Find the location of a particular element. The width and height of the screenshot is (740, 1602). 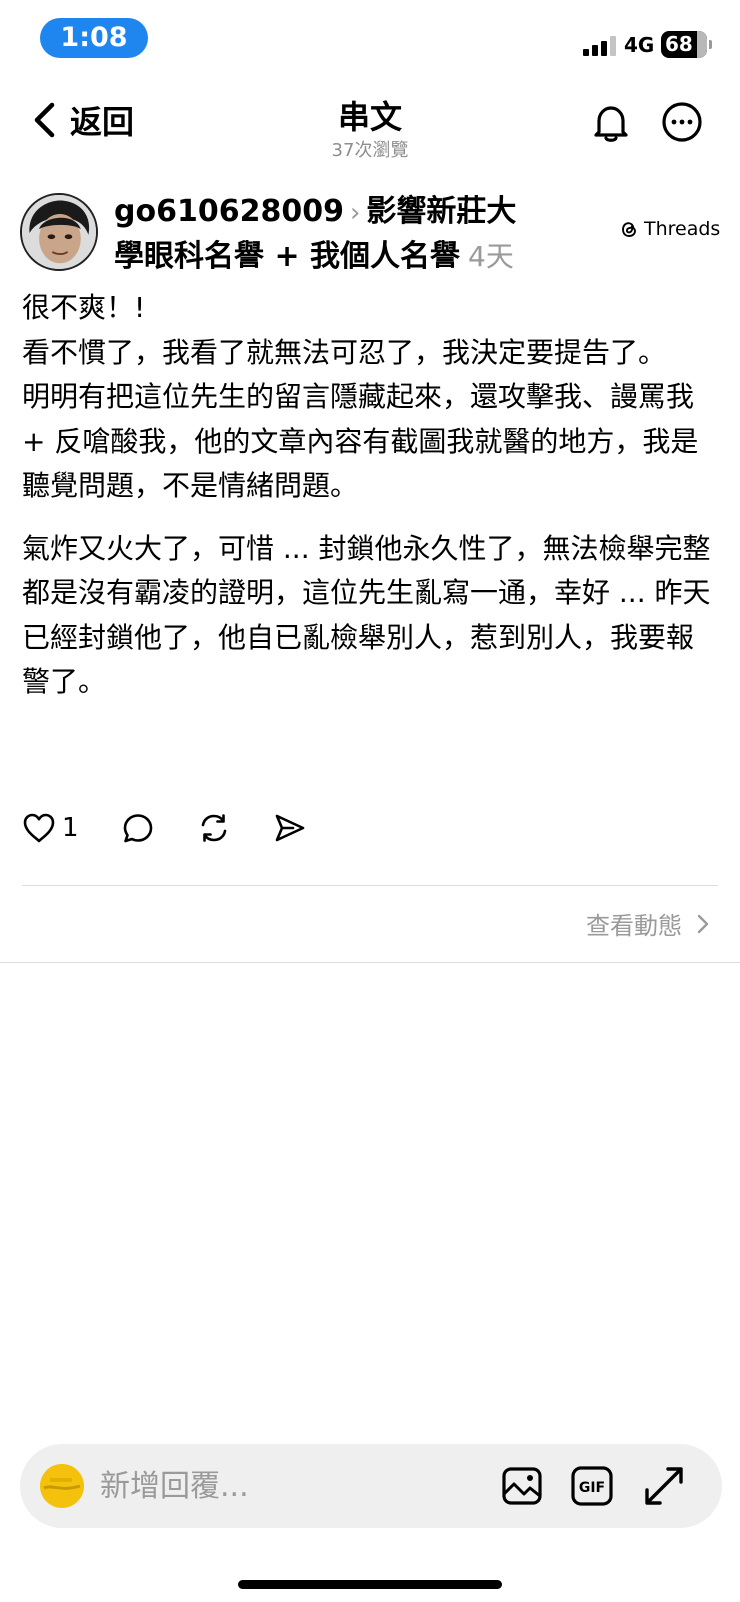

home-indicator is located at coordinates (370, 1584).